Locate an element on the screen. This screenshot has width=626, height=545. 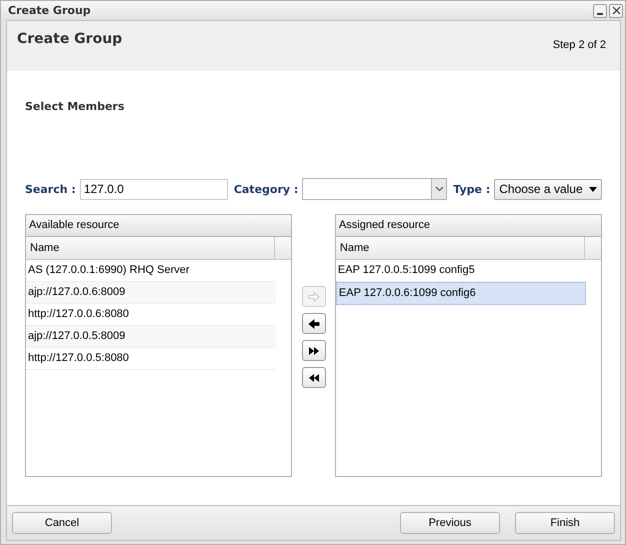
category-label: Category : is located at coordinates (266, 189).